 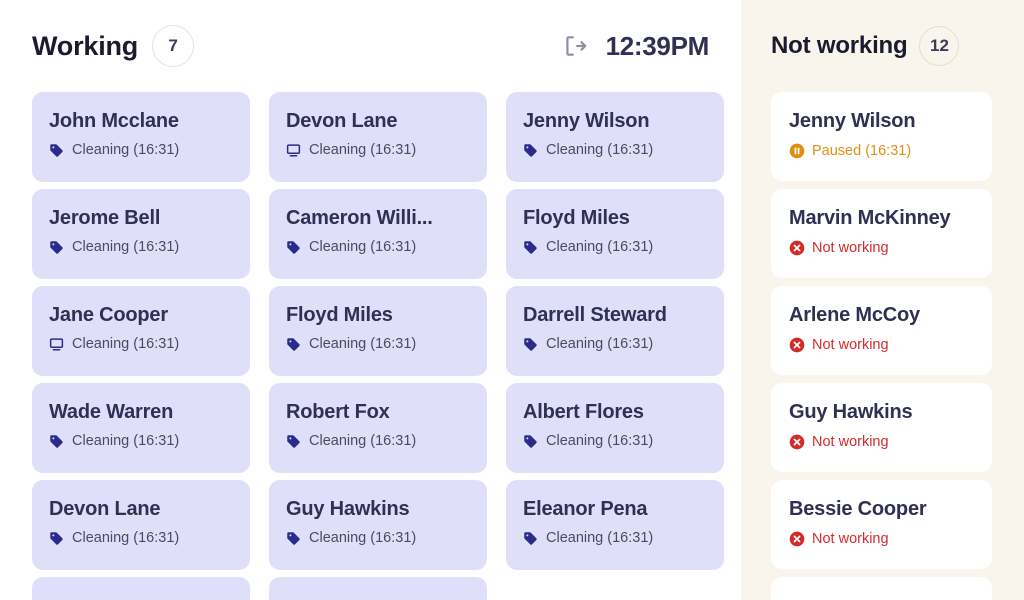 I want to click on working-card: Robert Fox Cleaning (16:31), so click(x=378, y=428).